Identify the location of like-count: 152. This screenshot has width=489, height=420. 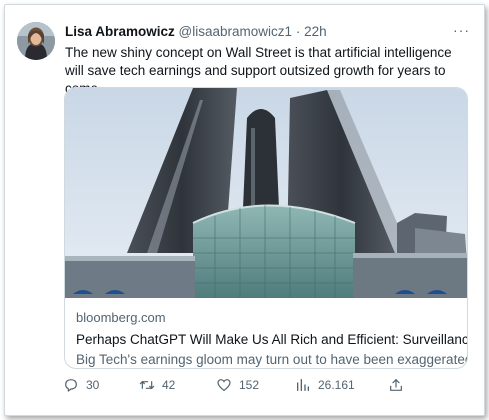
(249, 385).